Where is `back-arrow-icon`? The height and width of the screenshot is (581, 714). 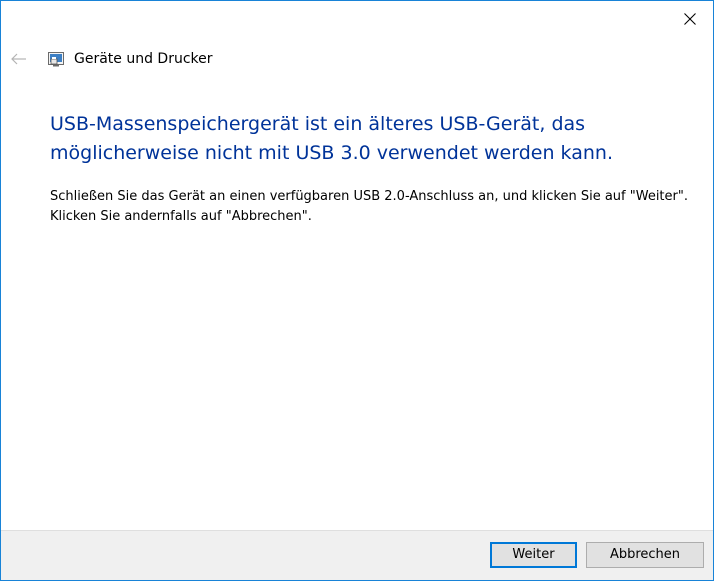
back-arrow-icon is located at coordinates (18, 59).